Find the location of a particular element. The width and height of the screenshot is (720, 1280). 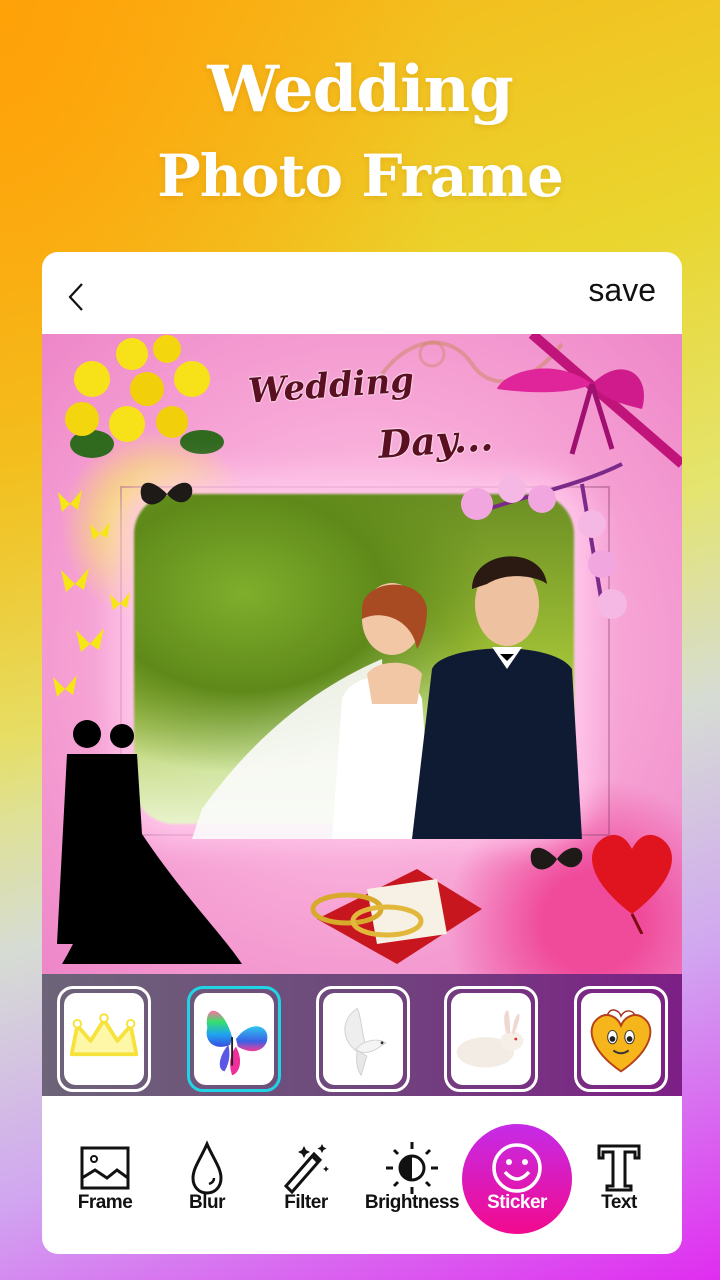

back-button is located at coordinates (77, 297).